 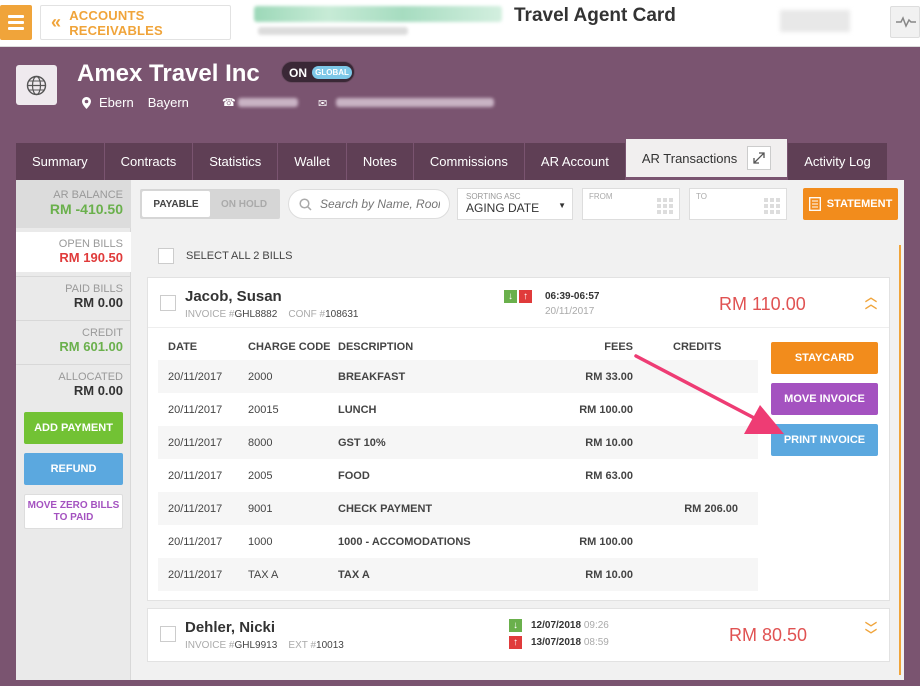 I want to click on tab-notes: Notes, so click(x=379, y=161).